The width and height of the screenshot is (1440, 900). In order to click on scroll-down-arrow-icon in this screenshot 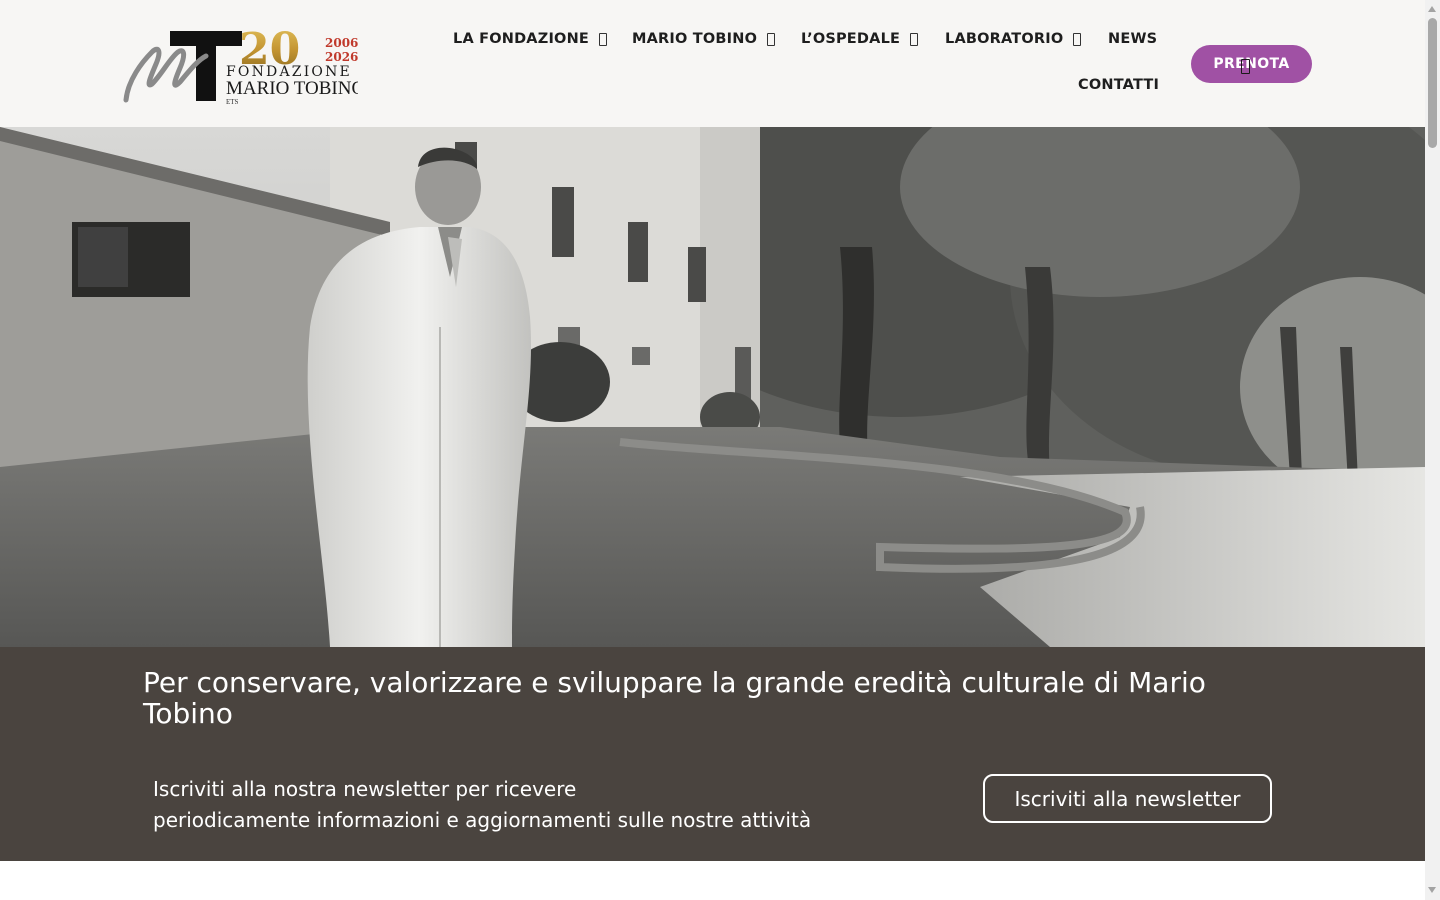, I will do `click(1432, 890)`.